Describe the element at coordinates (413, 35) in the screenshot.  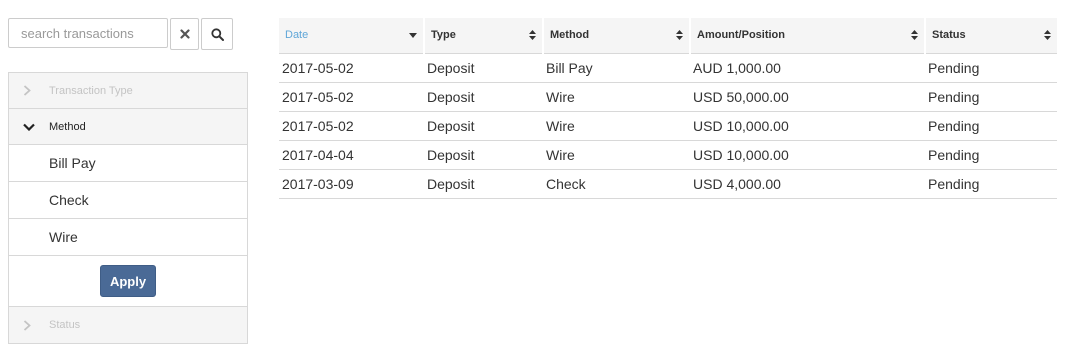
I see `caret-down-icon` at that location.